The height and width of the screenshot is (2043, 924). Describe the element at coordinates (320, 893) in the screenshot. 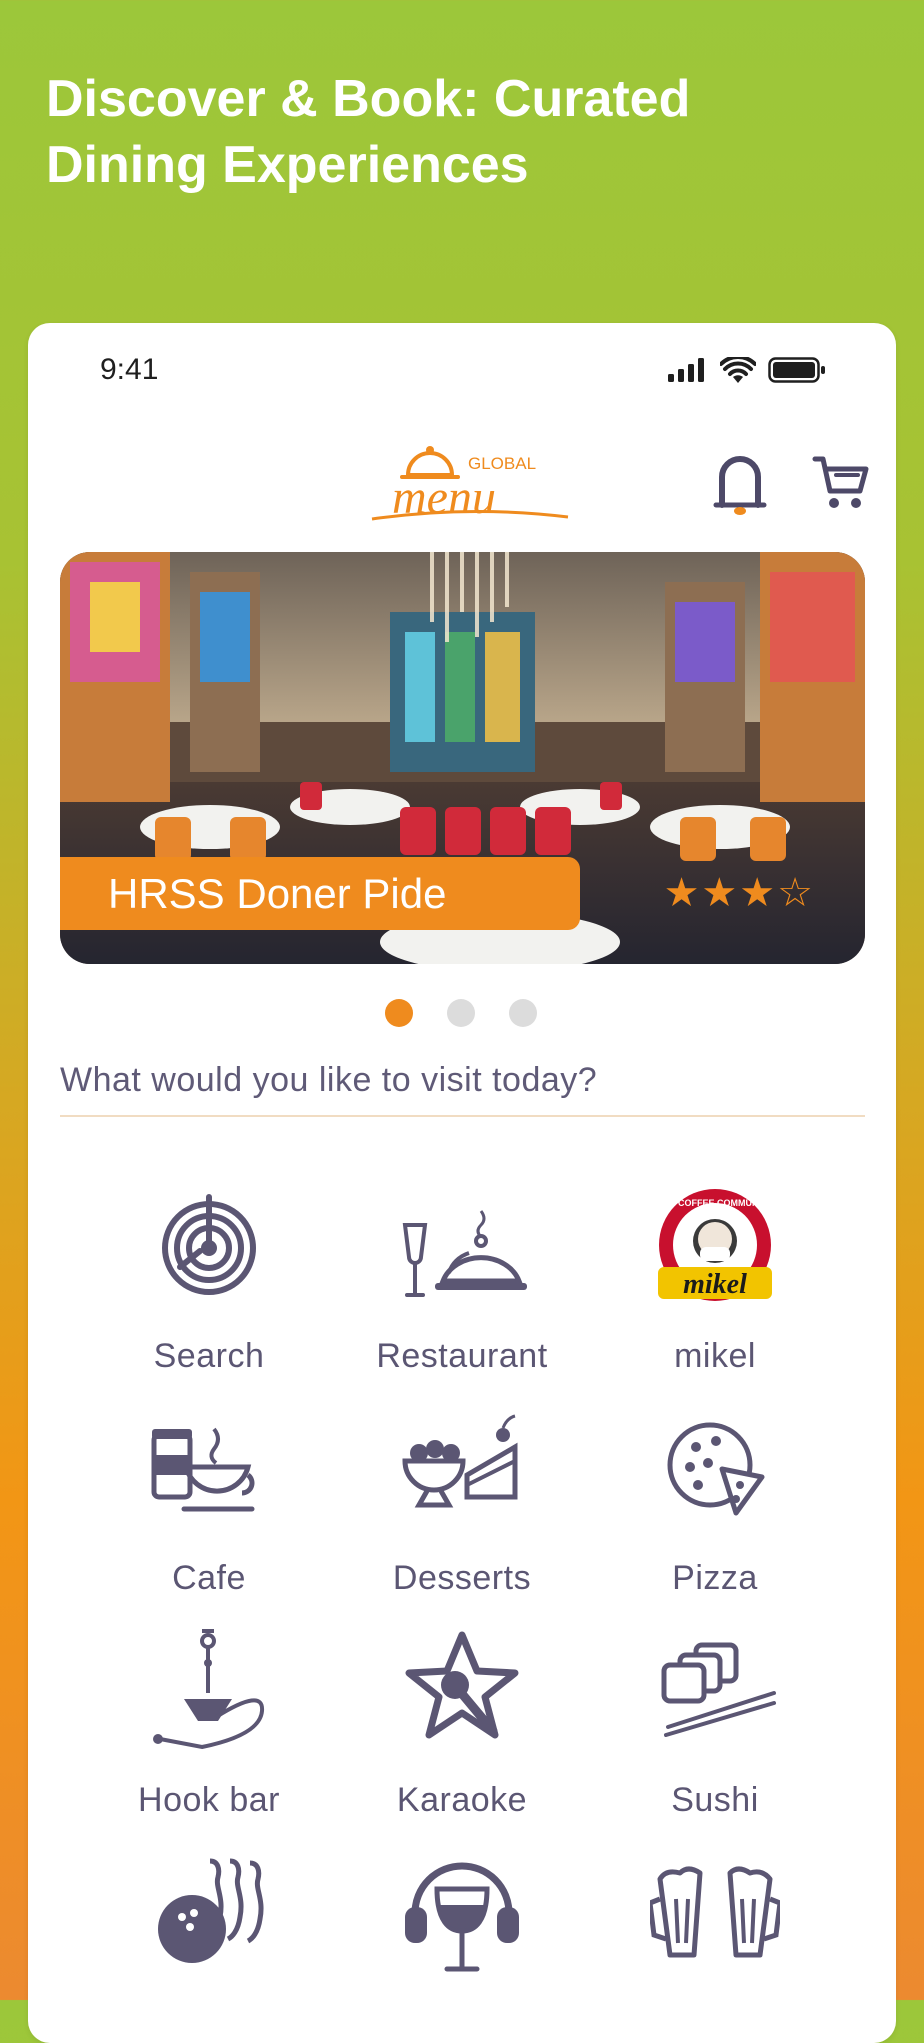

I see `featured-restaurant-title: HRSS Doner Pide` at that location.